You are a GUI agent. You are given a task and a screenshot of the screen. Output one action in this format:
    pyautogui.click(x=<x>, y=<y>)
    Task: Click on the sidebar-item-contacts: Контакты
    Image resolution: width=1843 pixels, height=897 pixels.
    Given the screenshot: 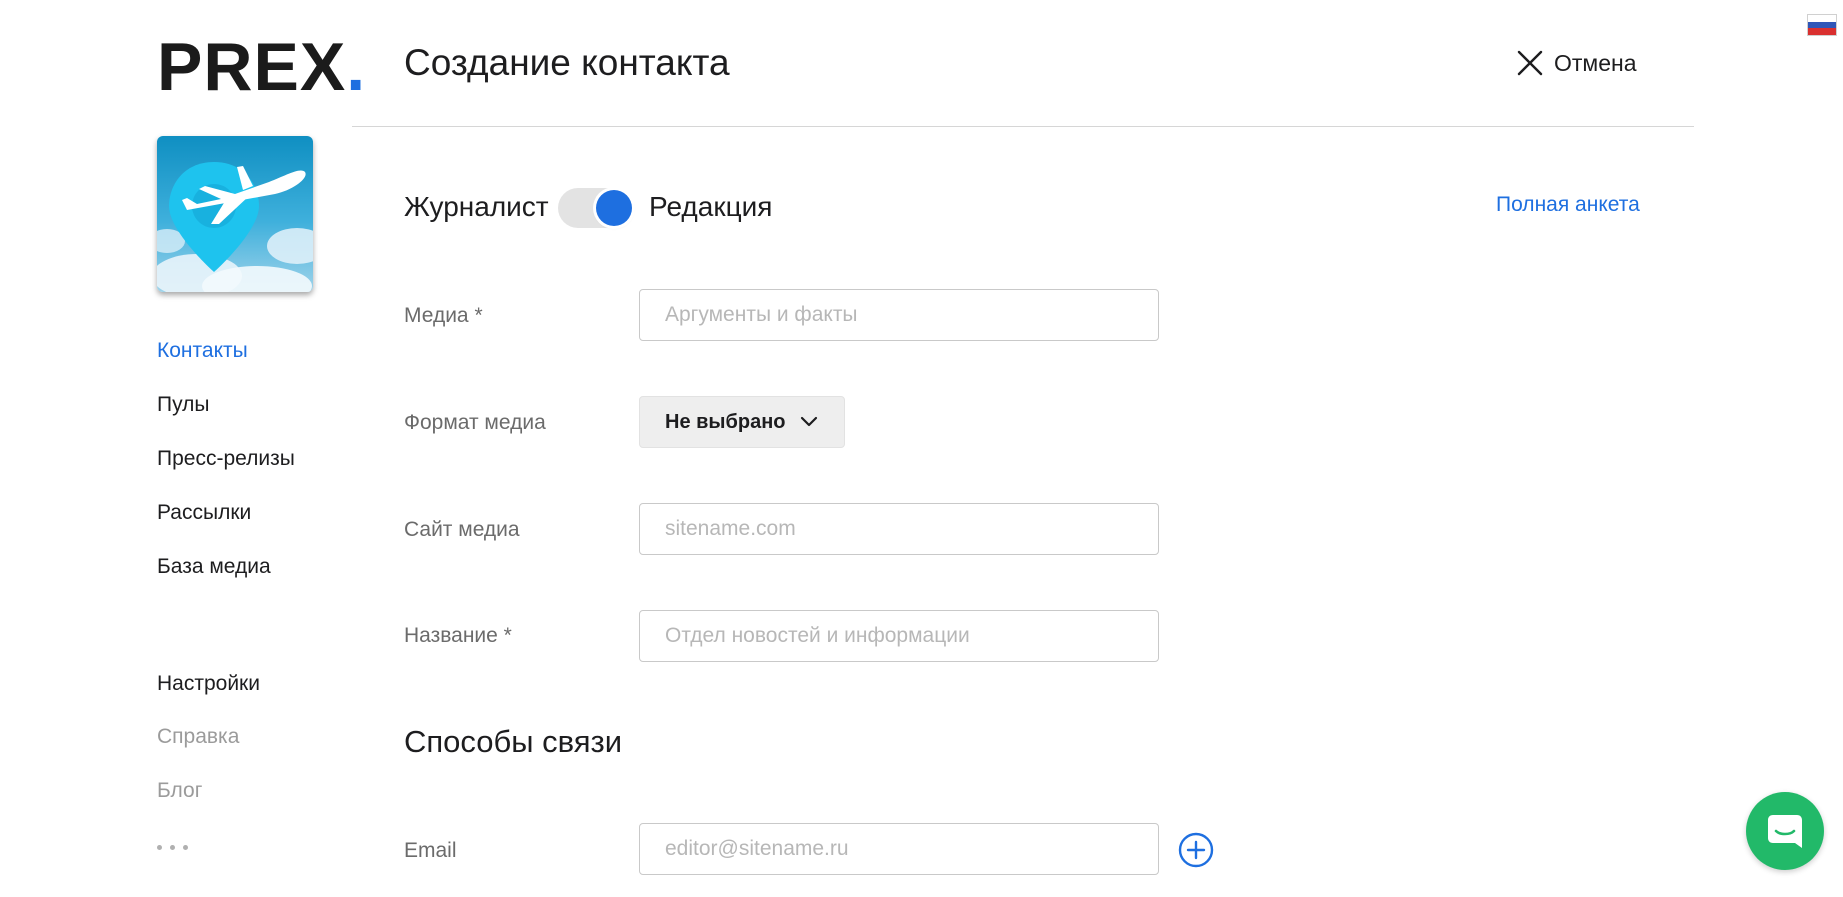 What is the action you would take?
    pyautogui.click(x=202, y=351)
    